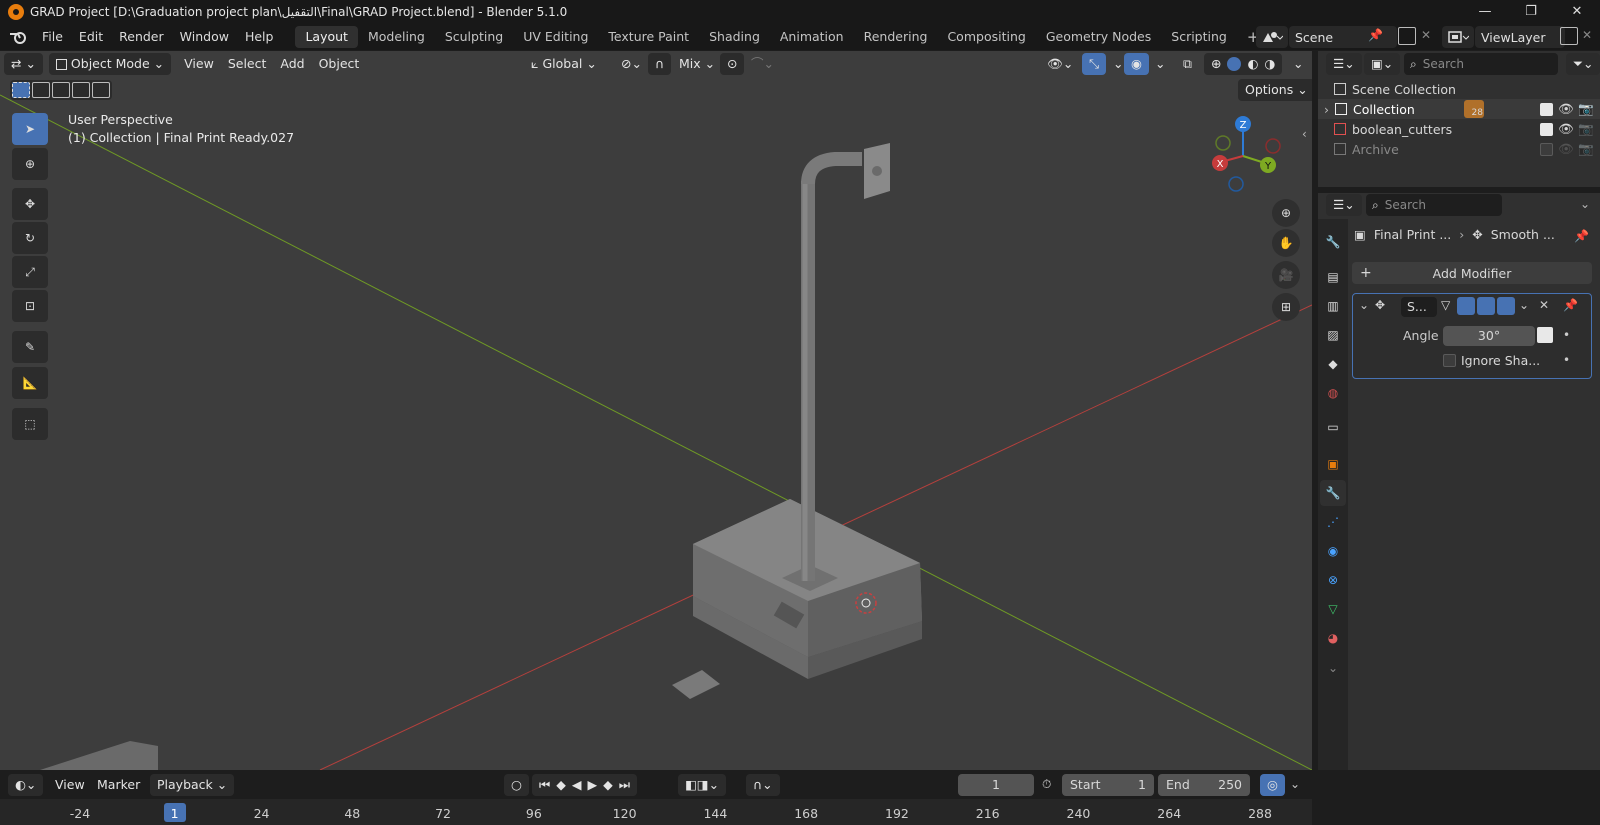 The image size is (1600, 825). What do you see at coordinates (1094, 64) in the screenshot?
I see `gizmo-toggle: ⤡` at bounding box center [1094, 64].